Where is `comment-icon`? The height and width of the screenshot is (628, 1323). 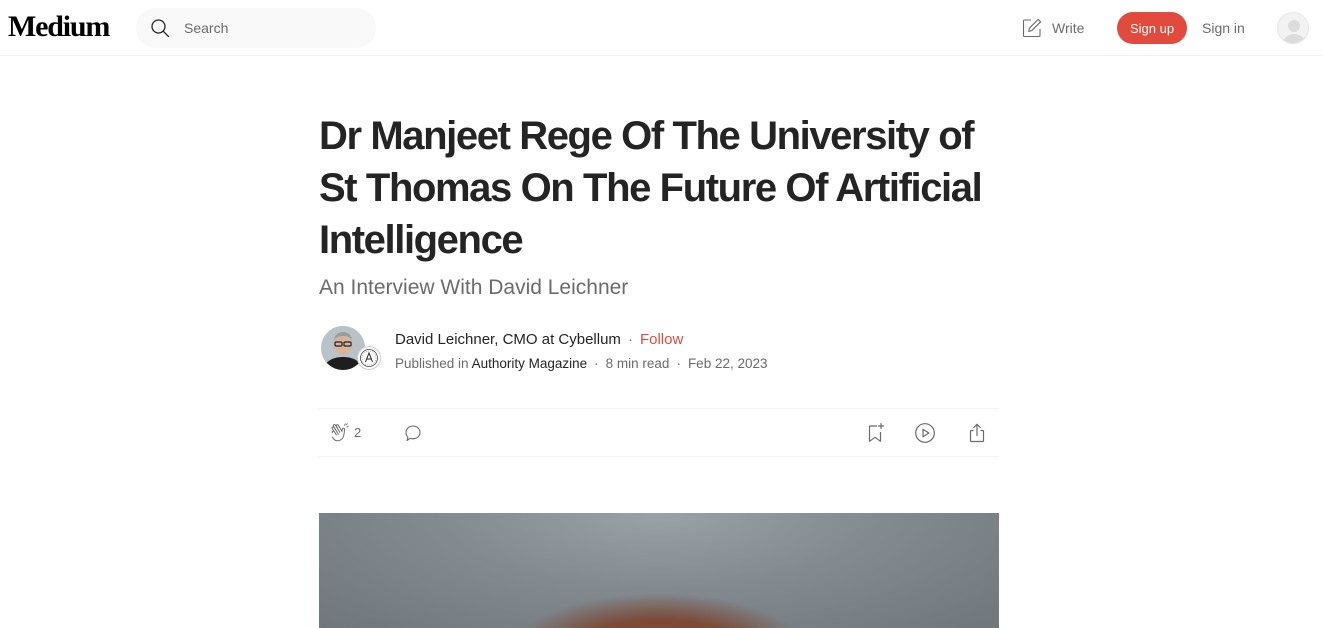 comment-icon is located at coordinates (413, 433).